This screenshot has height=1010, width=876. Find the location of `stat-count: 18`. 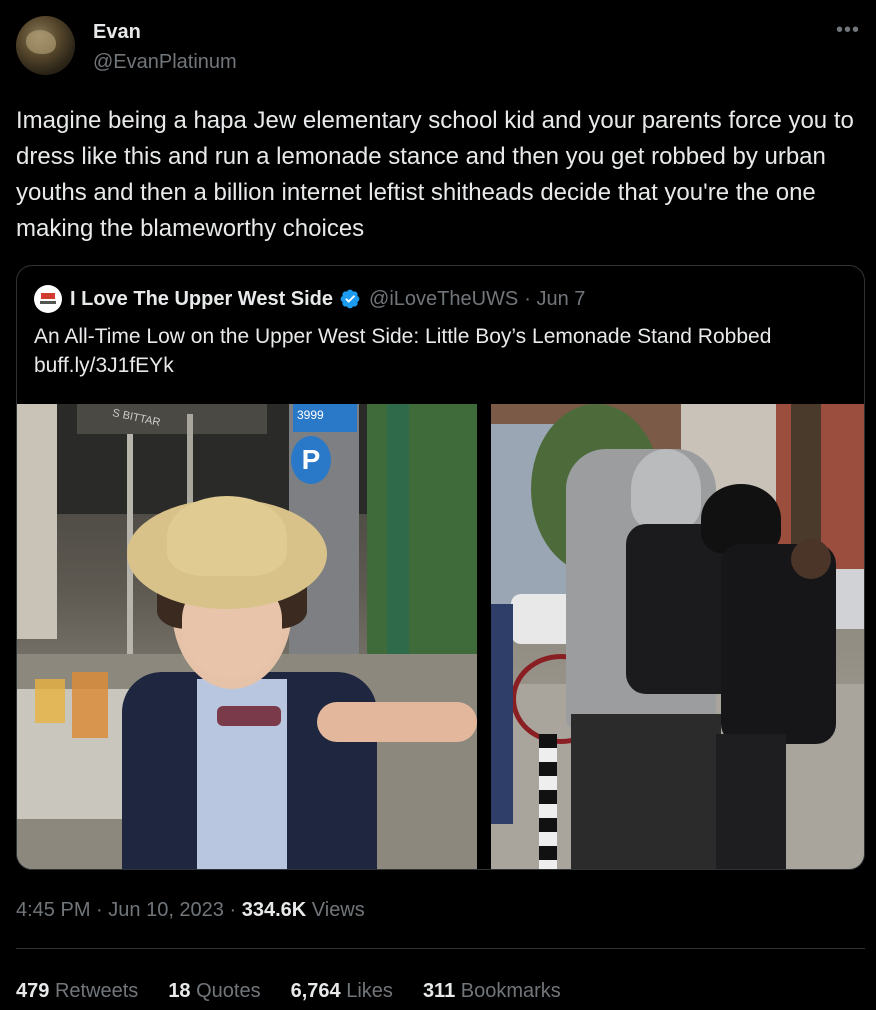

stat-count: 18 is located at coordinates (179, 991).